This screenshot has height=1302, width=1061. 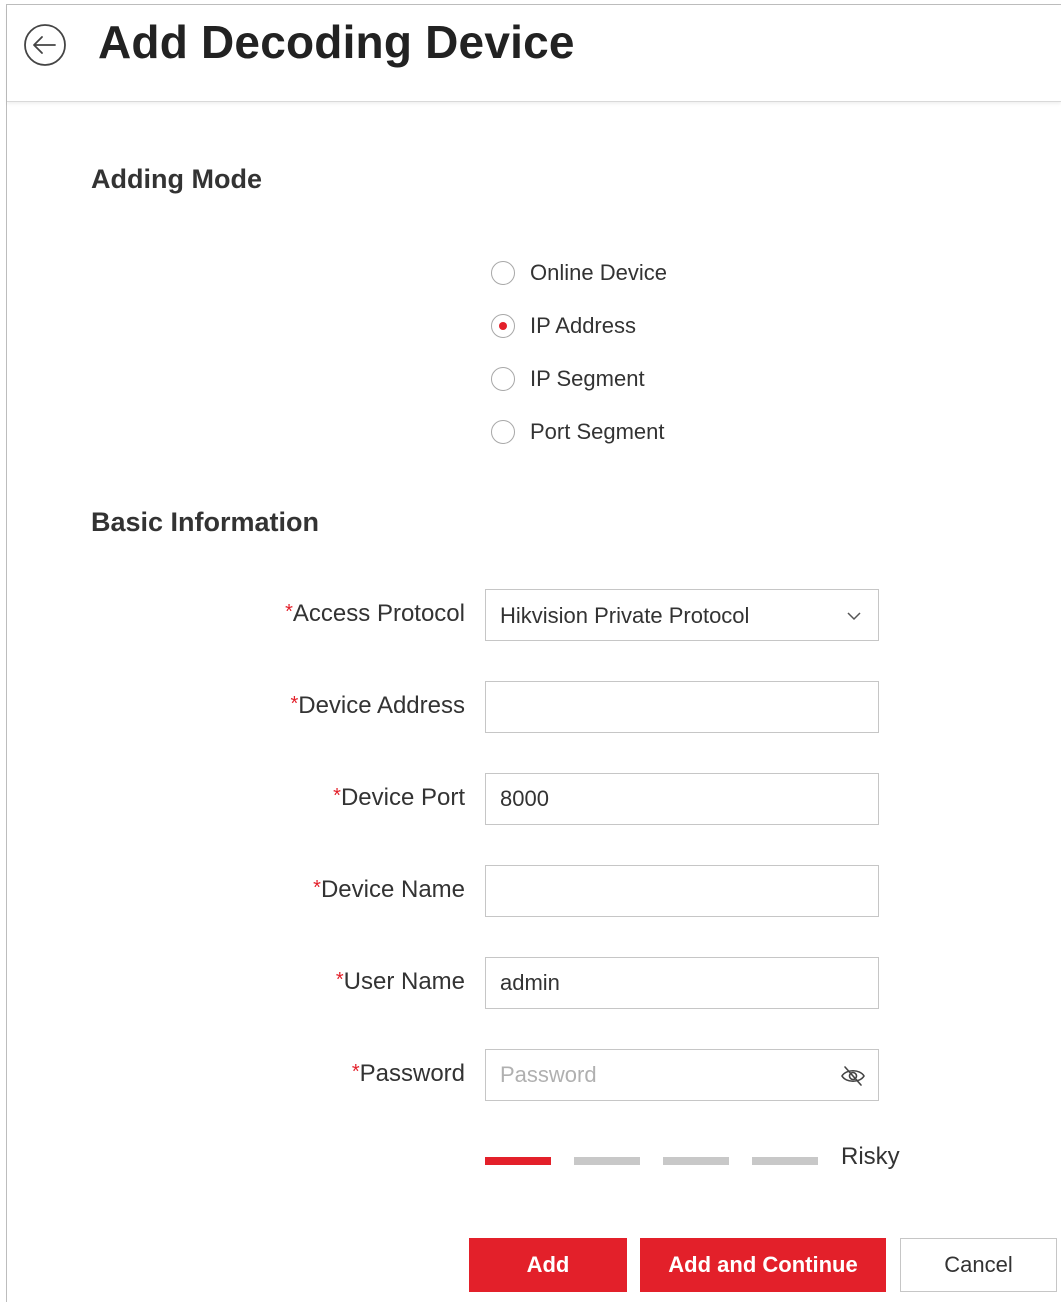 What do you see at coordinates (336, 42) in the screenshot?
I see `page-title: Add Decoding Device` at bounding box center [336, 42].